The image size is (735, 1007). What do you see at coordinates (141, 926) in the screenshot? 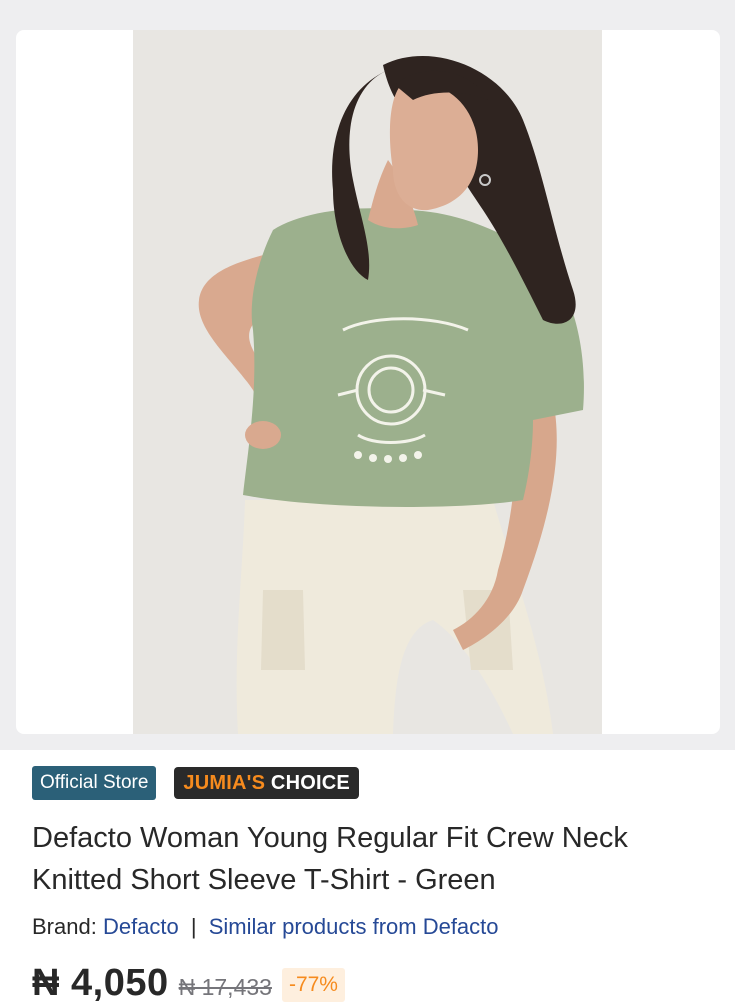
I see `brand-link: Defacto` at bounding box center [141, 926].